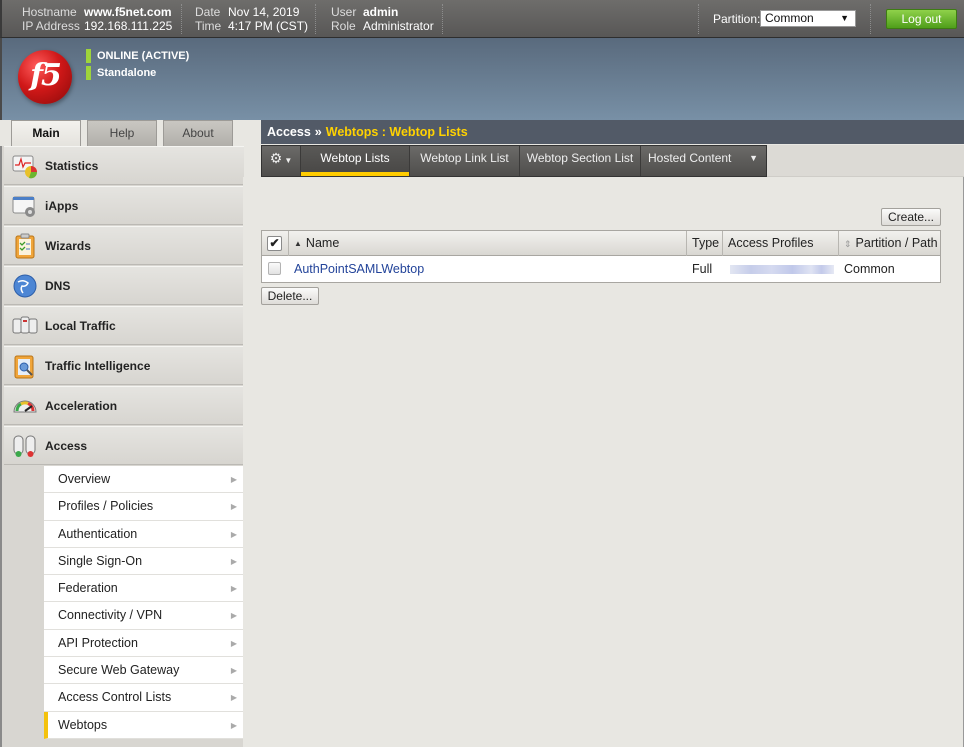  What do you see at coordinates (396, 132) in the screenshot?
I see `breadcrumb-current: Webtops : Webtop Lists` at bounding box center [396, 132].